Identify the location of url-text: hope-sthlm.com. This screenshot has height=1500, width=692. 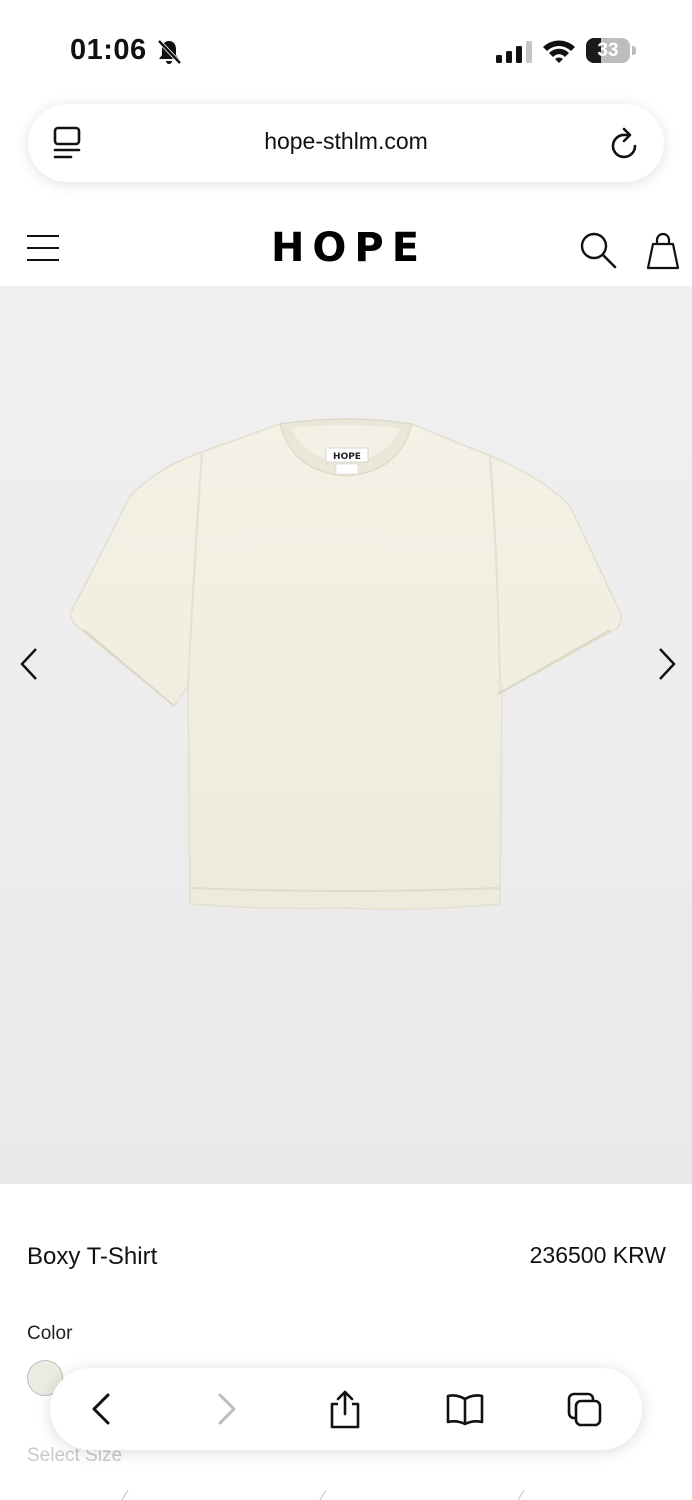
(346, 141).